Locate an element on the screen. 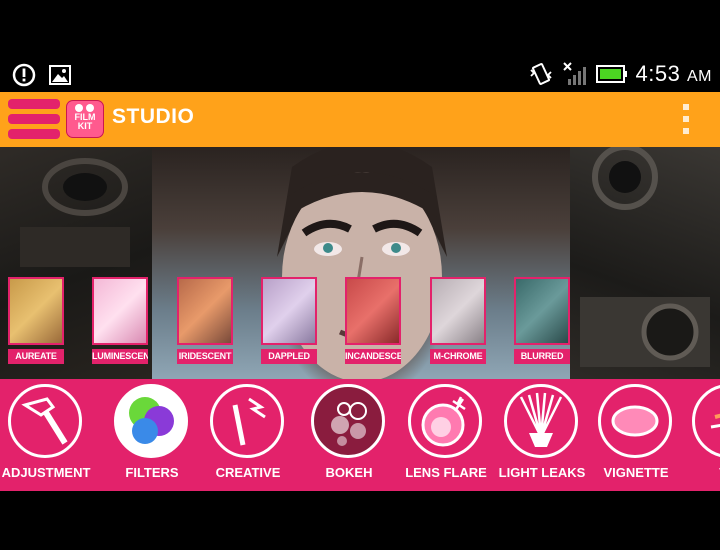  filter-label: DAPPLED is located at coordinates (289, 356).